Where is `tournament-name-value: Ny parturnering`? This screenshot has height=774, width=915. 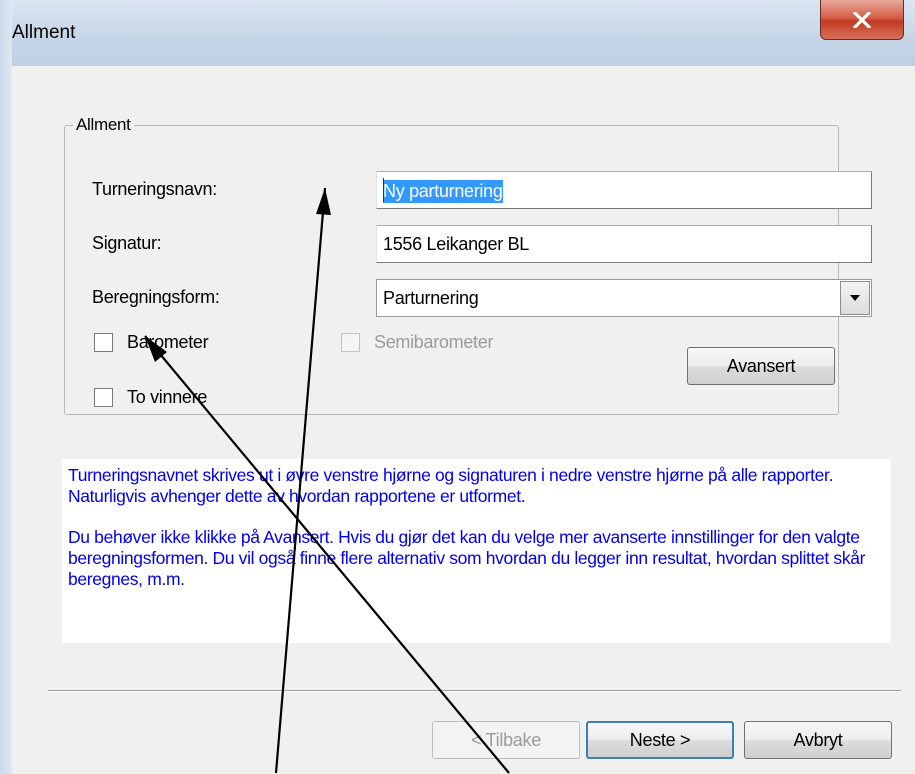 tournament-name-value: Ny parturnering is located at coordinates (443, 191).